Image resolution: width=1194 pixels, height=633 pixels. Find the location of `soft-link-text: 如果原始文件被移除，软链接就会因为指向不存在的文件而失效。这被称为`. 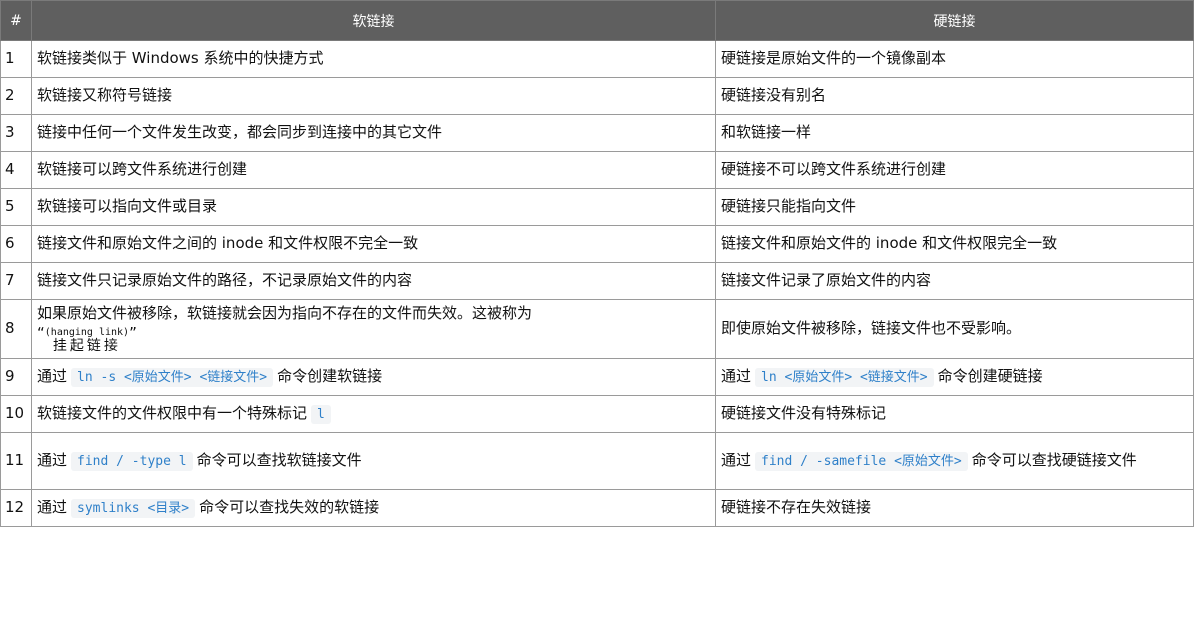

soft-link-text: 如果原始文件被移除，软链接就会因为指向不存在的文件而失效。这被称为 is located at coordinates (285, 313).